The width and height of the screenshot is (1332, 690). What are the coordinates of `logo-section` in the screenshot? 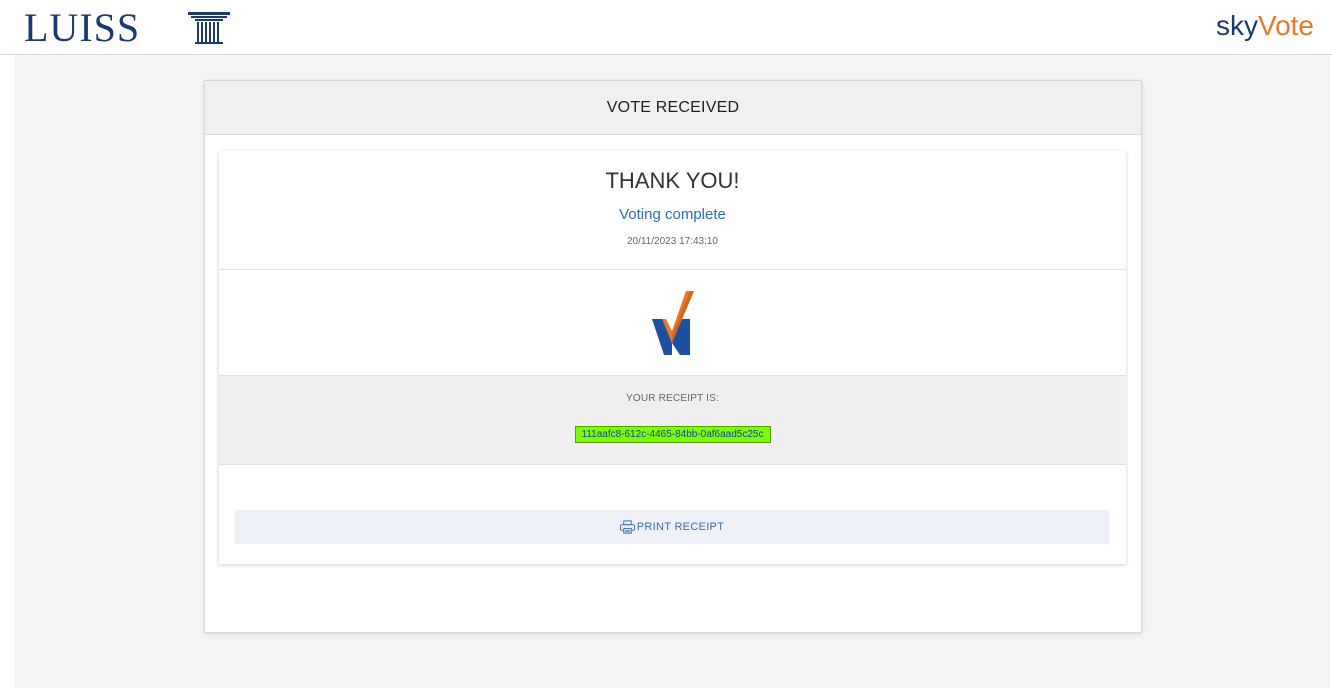 It's located at (672, 323).